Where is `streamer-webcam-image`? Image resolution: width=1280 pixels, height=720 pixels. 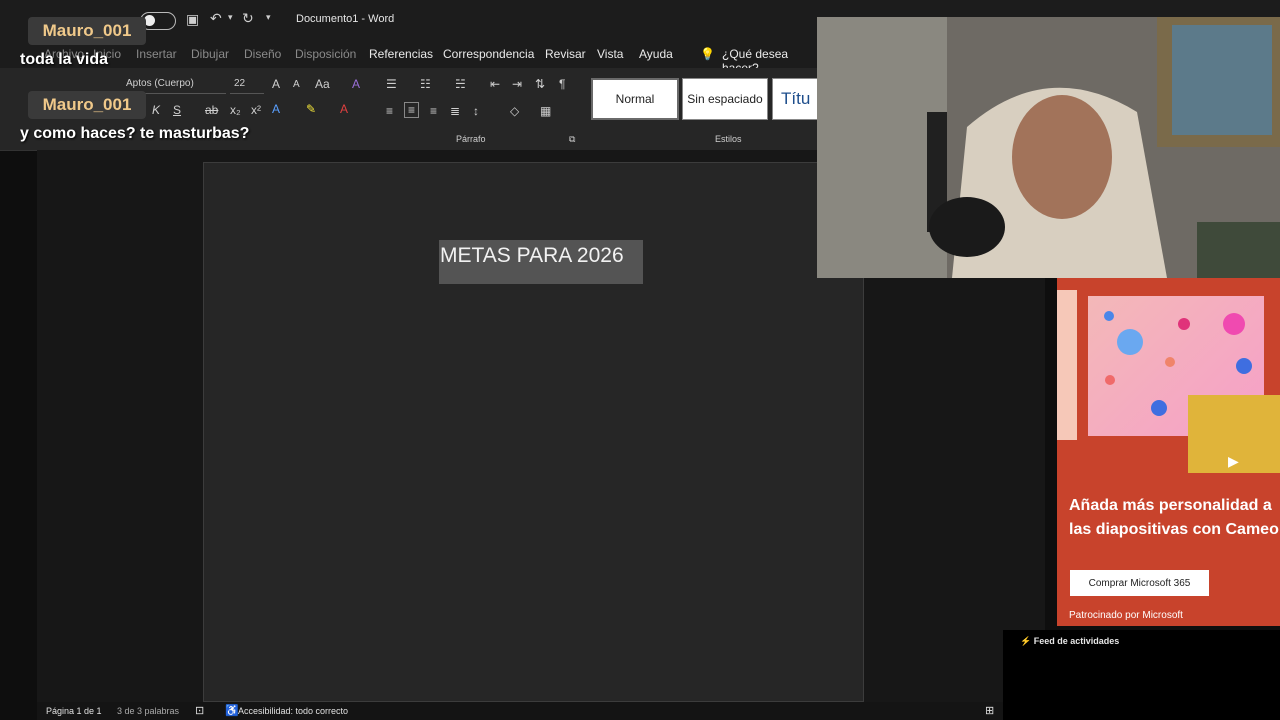
streamer-webcam-image is located at coordinates (1048, 147).